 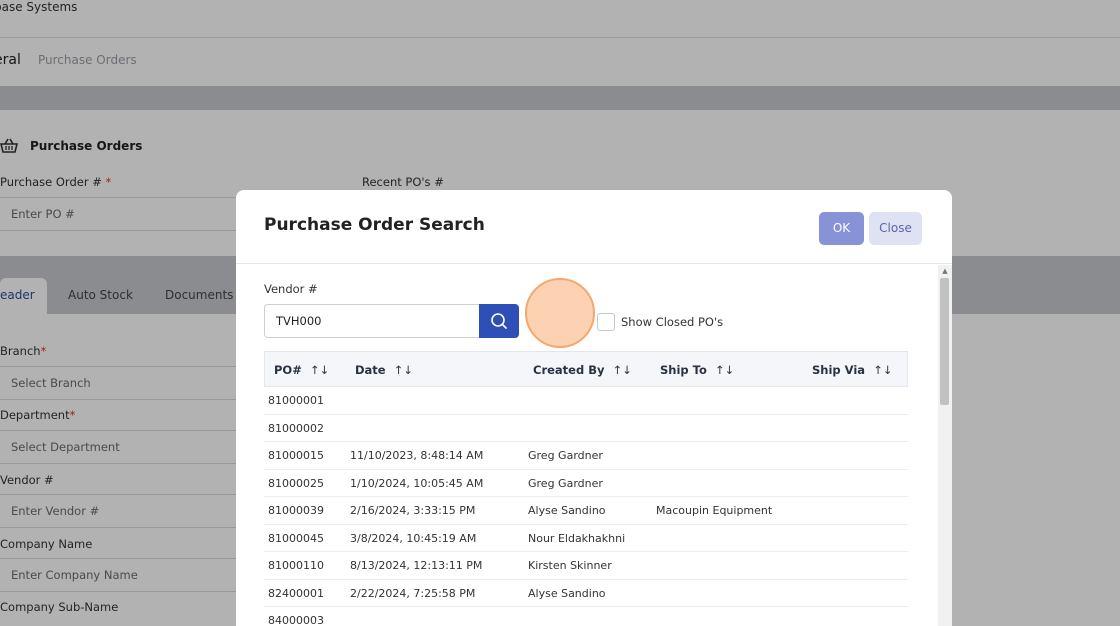 I want to click on vendor-search-input, so click(x=372, y=321).